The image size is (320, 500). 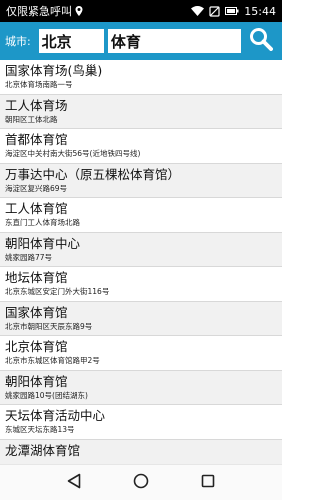 What do you see at coordinates (57, 291) in the screenshot?
I see `result-address: 北京东城区安定门外大街116号` at bounding box center [57, 291].